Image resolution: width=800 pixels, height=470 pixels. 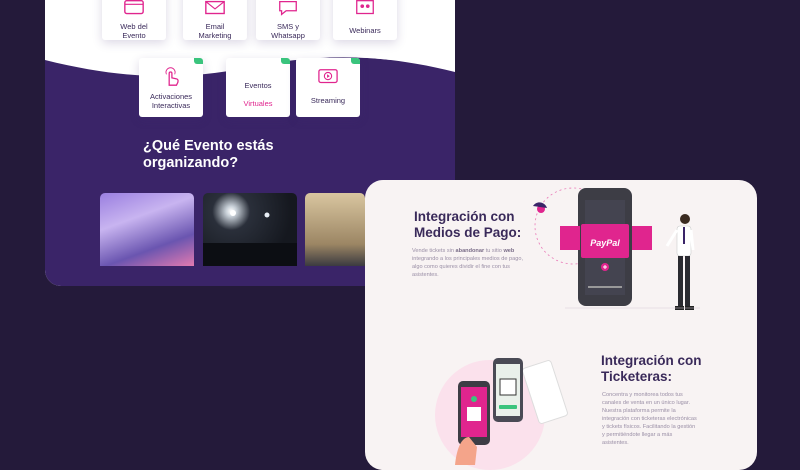 What do you see at coordinates (365, 30) in the screenshot?
I see `tile-label: Webinars` at bounding box center [365, 30].